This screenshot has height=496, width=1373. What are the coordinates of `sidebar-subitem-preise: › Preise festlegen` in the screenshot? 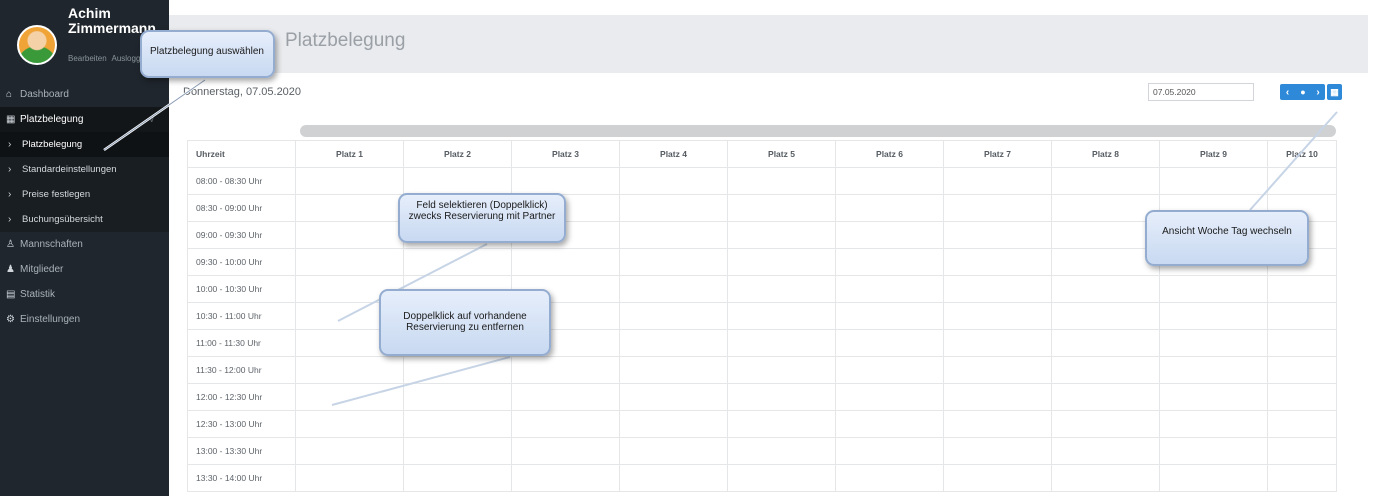 It's located at (84, 194).